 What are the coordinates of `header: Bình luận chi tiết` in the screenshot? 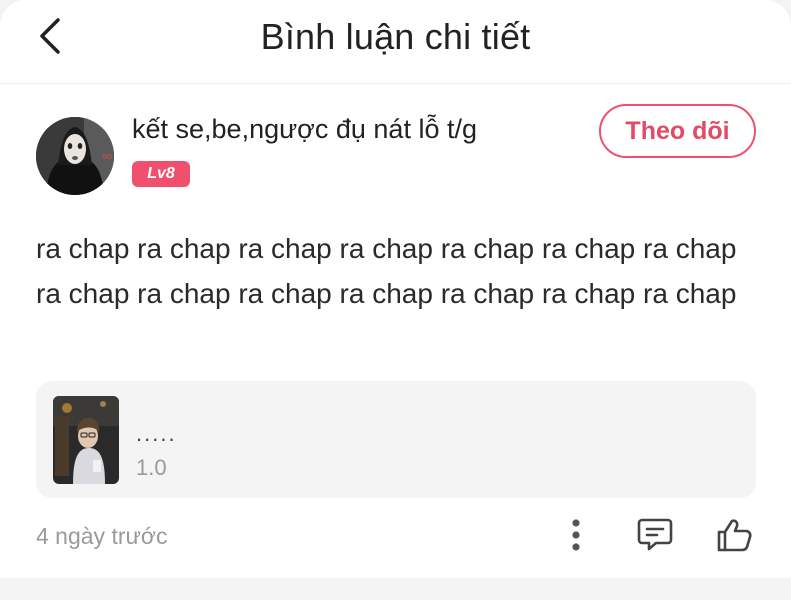 It's located at (395, 42).